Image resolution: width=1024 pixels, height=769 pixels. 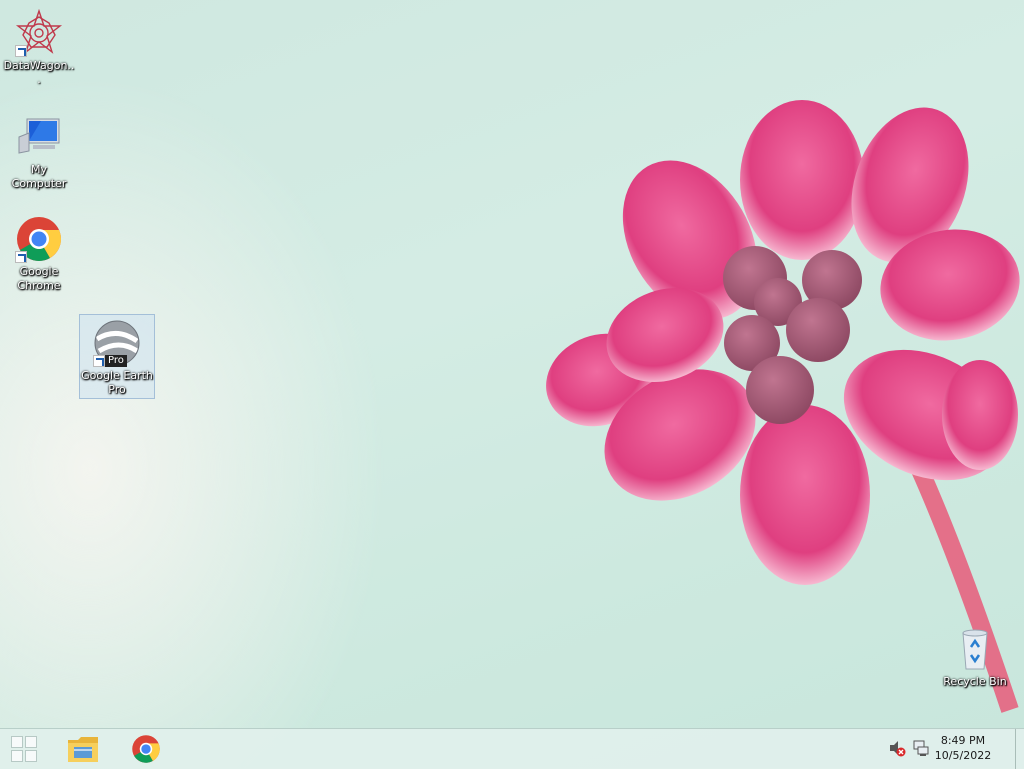 What do you see at coordinates (963, 755) in the screenshot?
I see `clock-date: 10/5/2022` at bounding box center [963, 755].